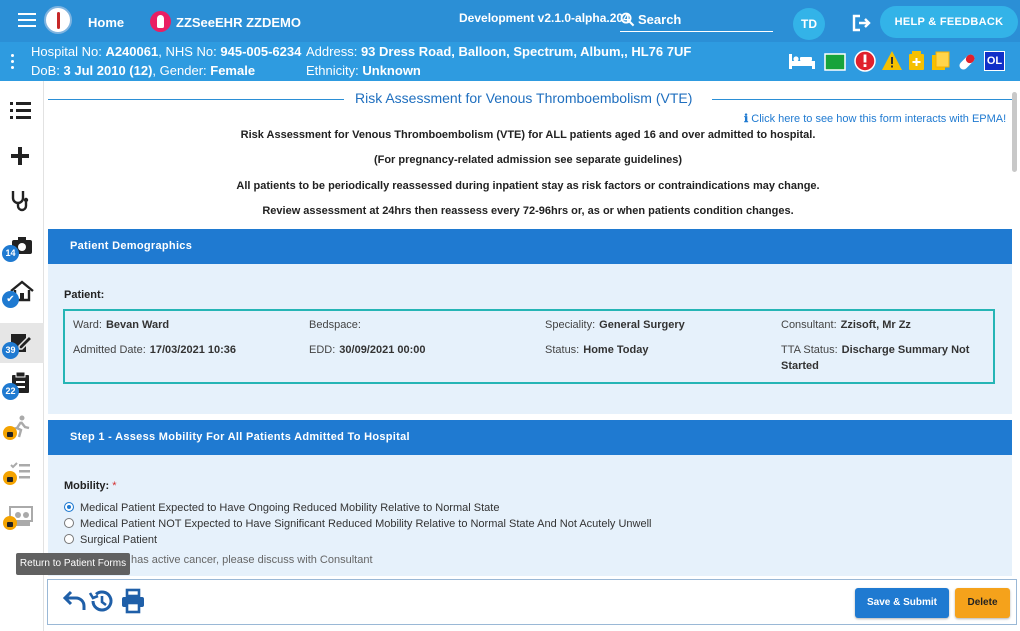 This screenshot has height=631, width=1020. I want to click on logout-icon, so click(862, 23).